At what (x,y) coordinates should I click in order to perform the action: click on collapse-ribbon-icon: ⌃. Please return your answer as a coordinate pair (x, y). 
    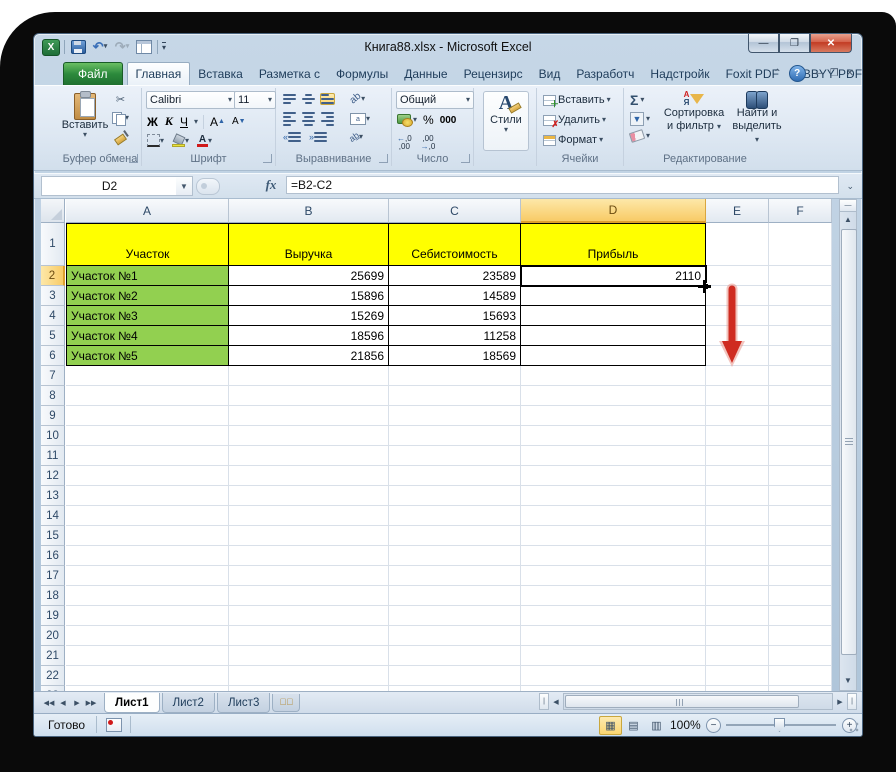
    Looking at the image, I should click on (777, 73).